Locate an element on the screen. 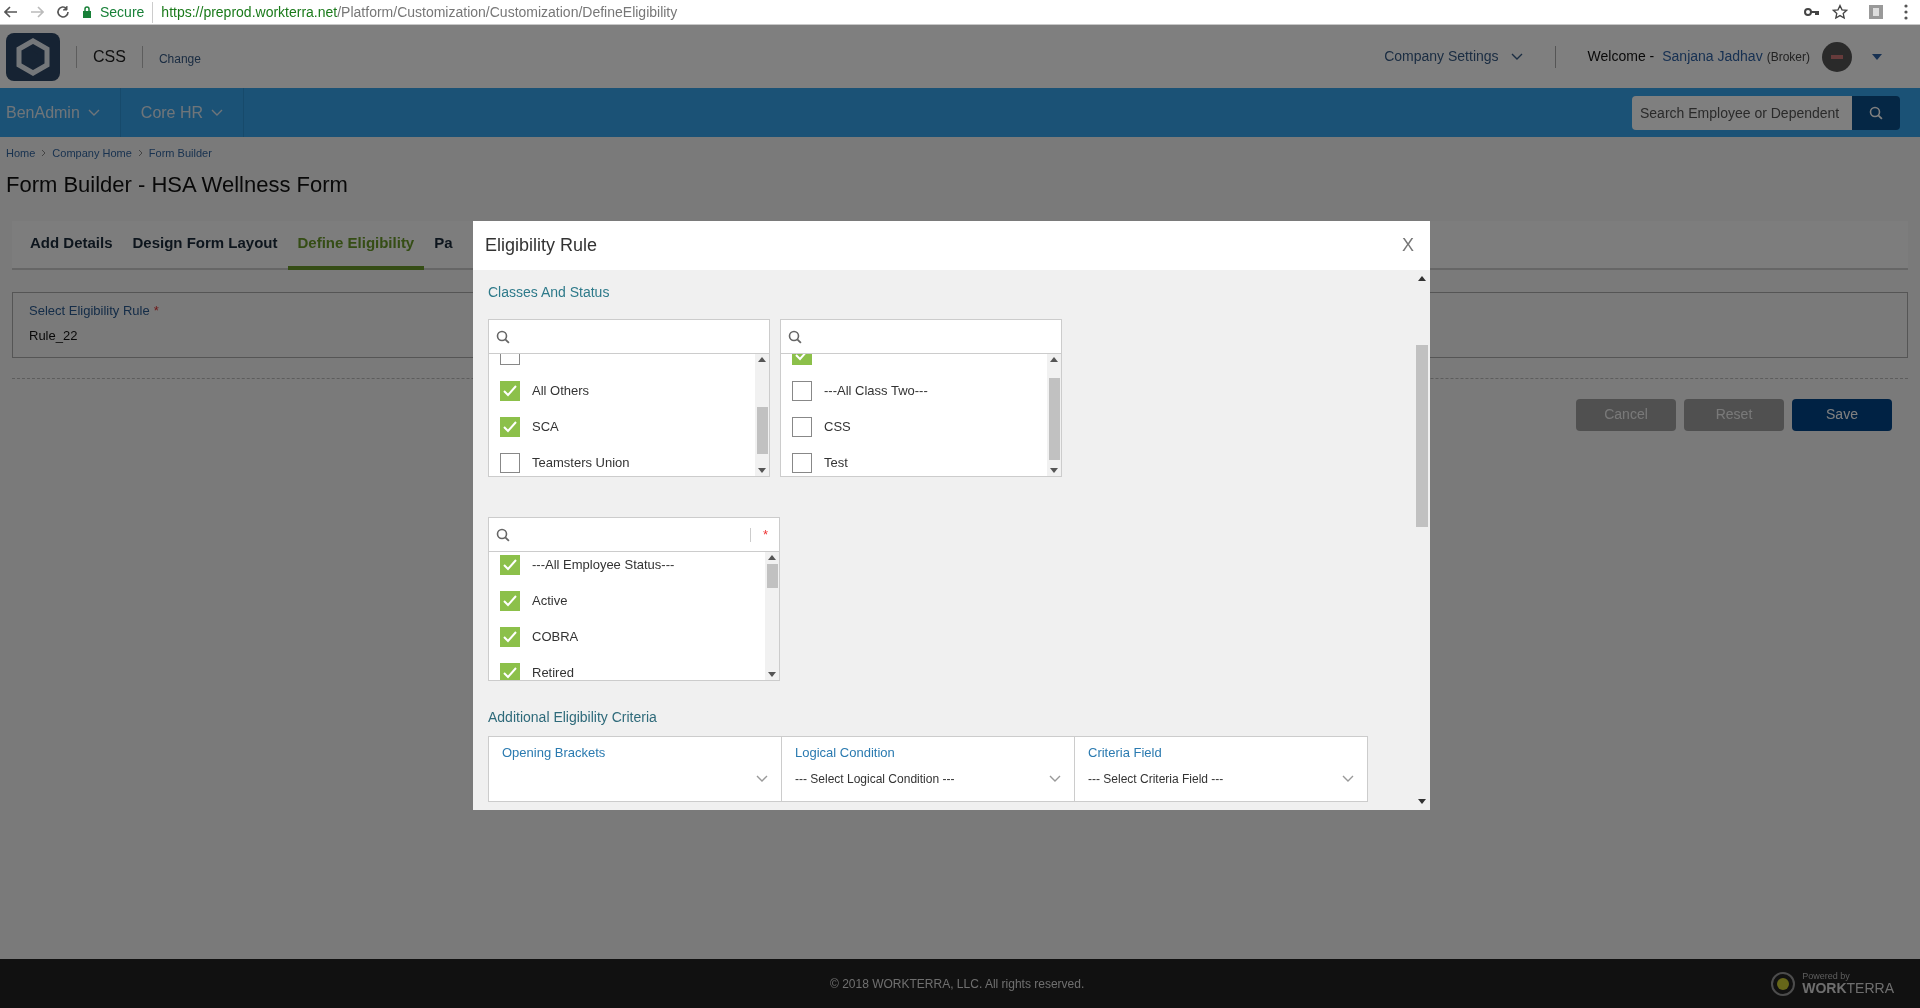  option-label: Teamsters Union is located at coordinates (581, 463).